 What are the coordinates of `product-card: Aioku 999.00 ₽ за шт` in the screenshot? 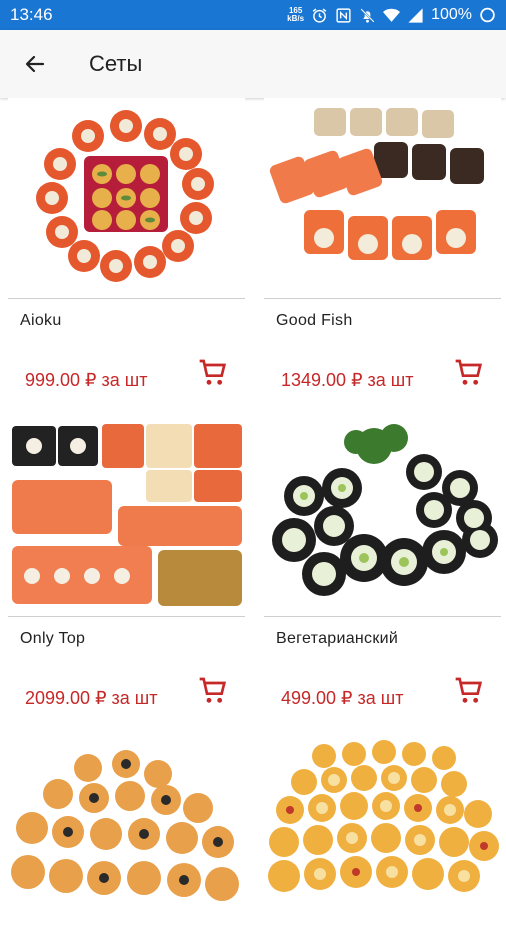 It's located at (126, 244).